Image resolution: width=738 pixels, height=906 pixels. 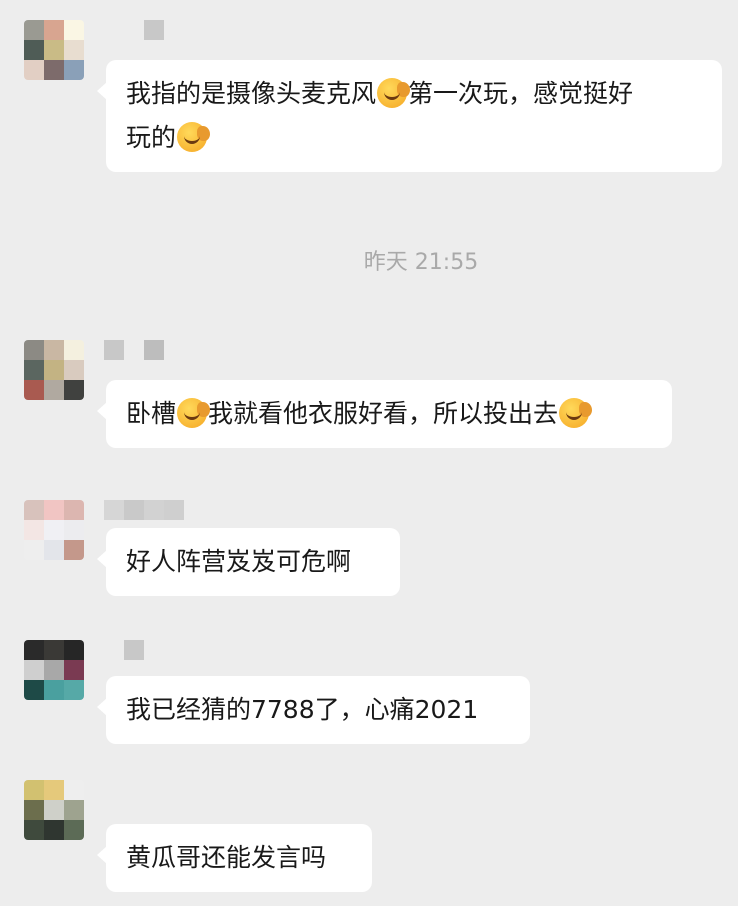 What do you see at coordinates (521, 93) in the screenshot?
I see `message-text: 第一次玩，感觉挺好` at bounding box center [521, 93].